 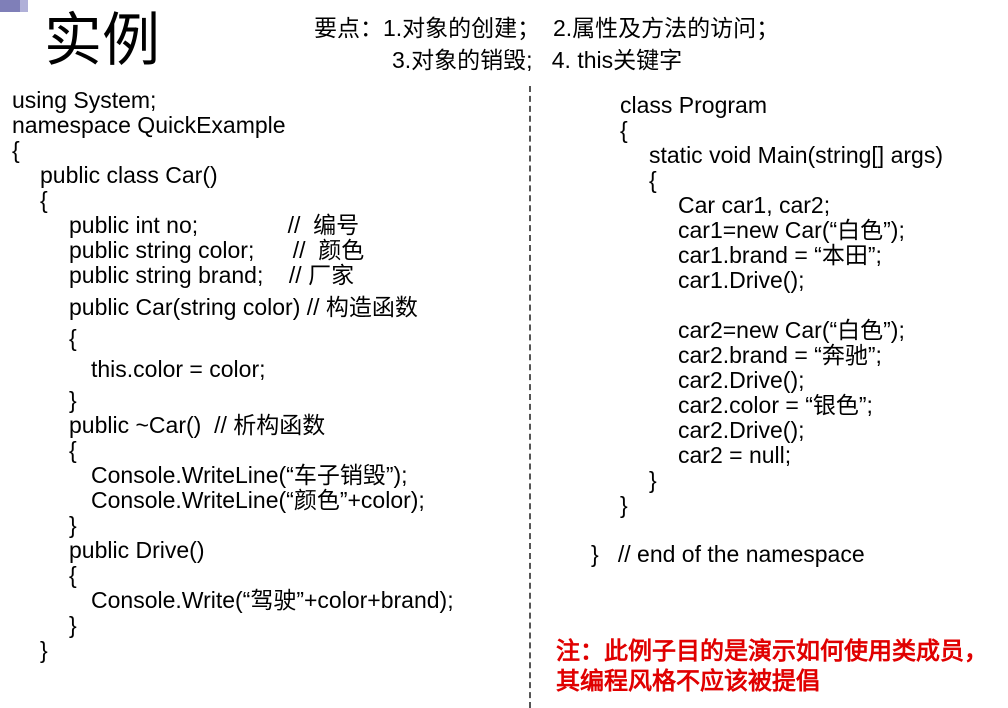 What do you see at coordinates (754, 205) in the screenshot?
I see `code-line: Car car1, car2;` at bounding box center [754, 205].